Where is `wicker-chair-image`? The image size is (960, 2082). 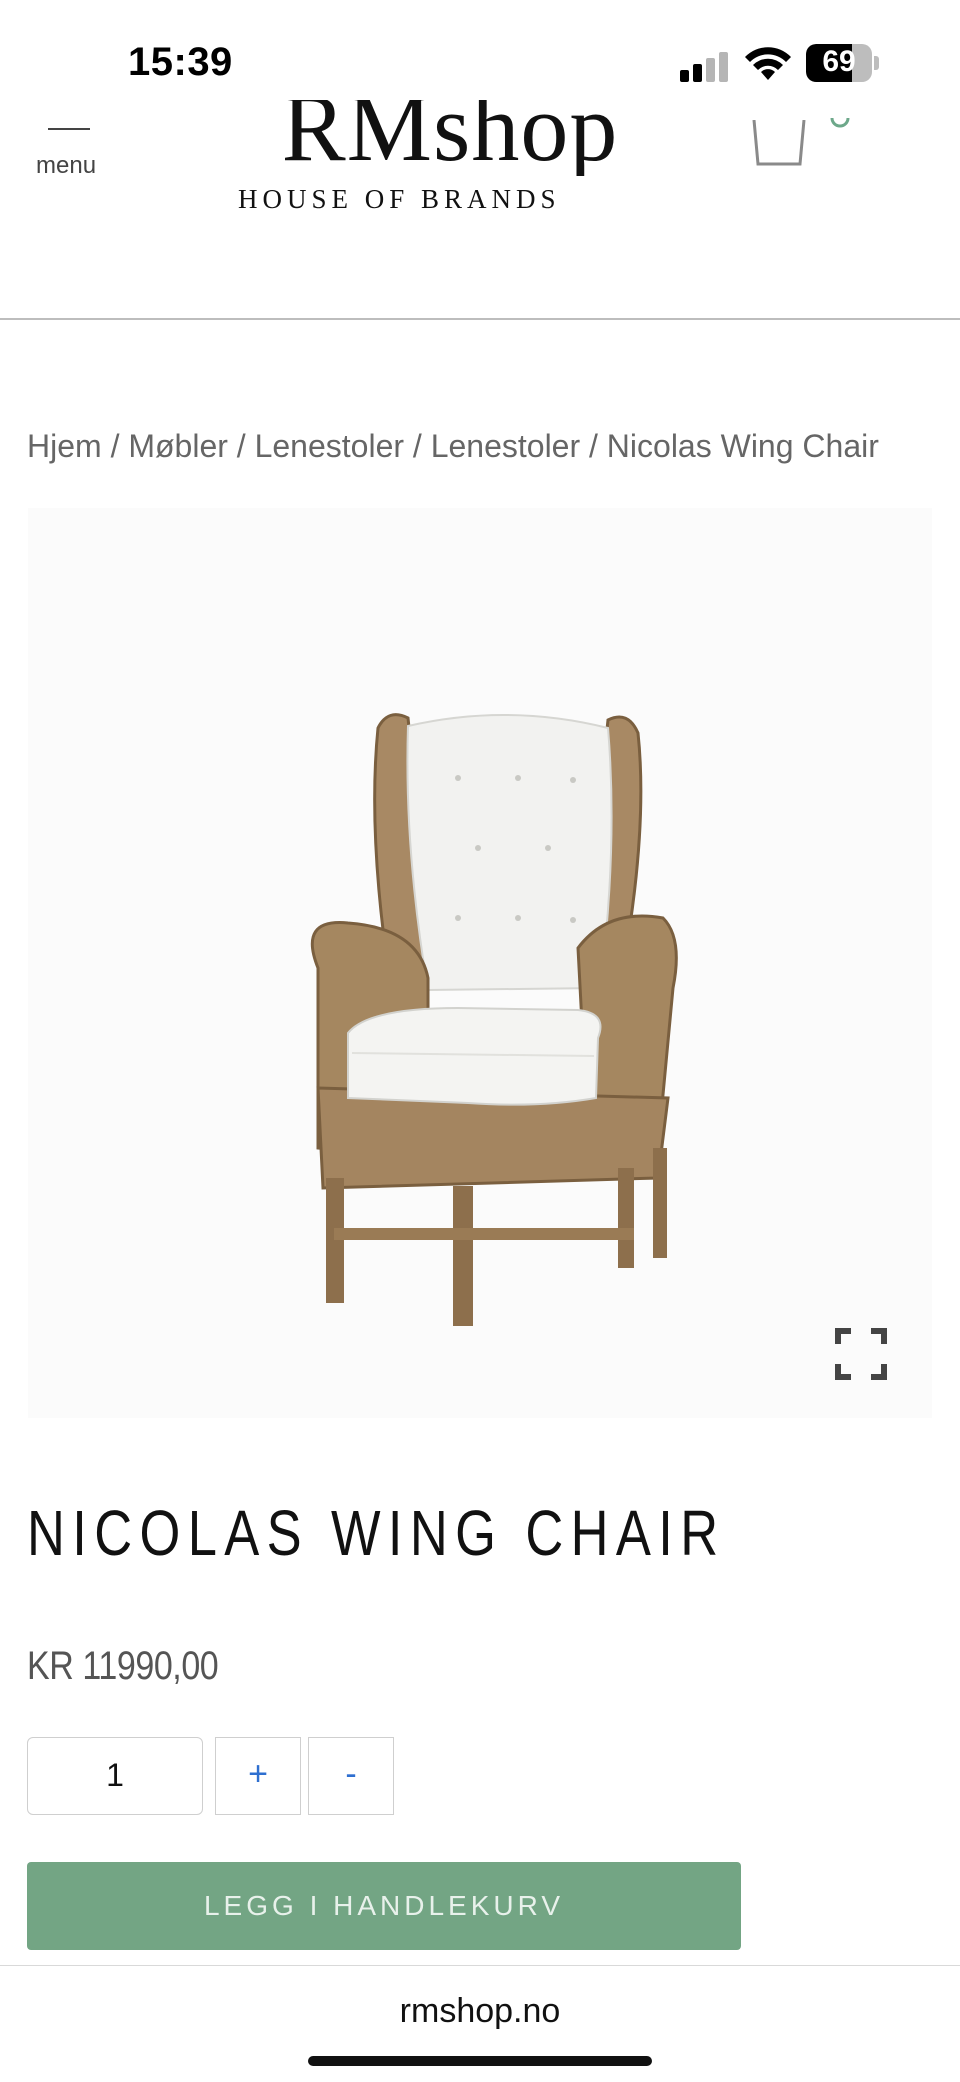 wicker-chair-image is located at coordinates (494, 1019).